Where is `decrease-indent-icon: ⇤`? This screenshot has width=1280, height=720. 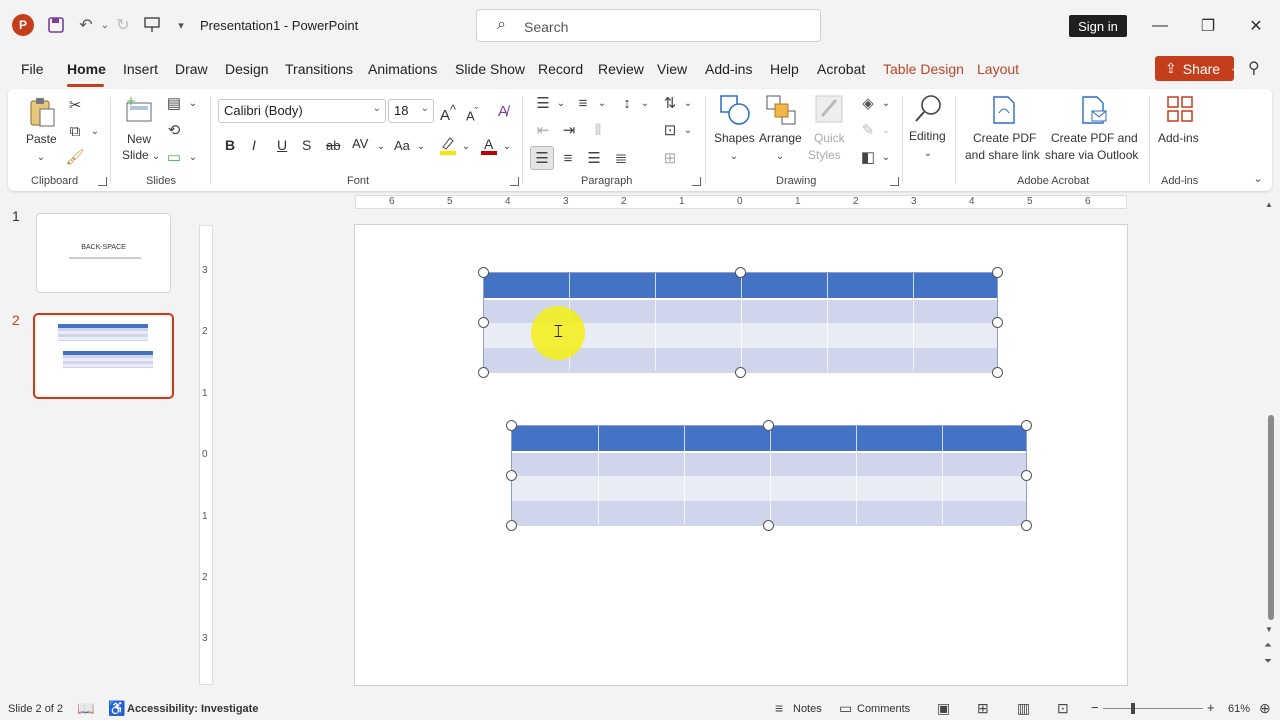
decrease-indent-icon: ⇤ is located at coordinates (543, 130).